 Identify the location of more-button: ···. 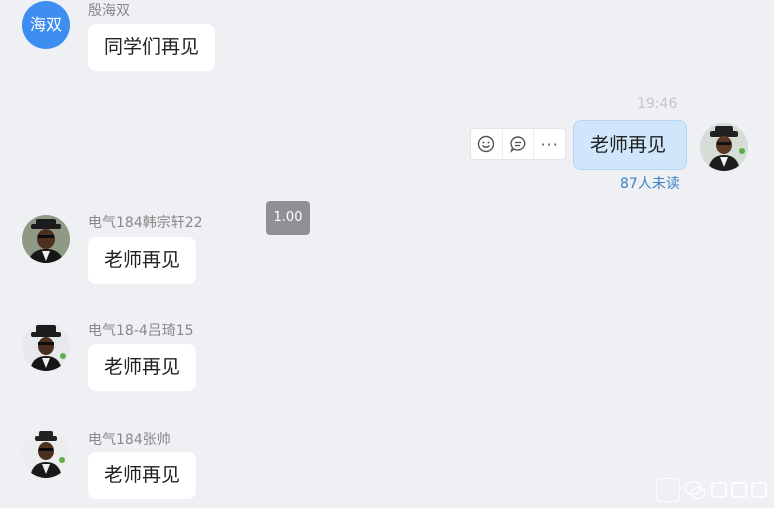
(549, 144).